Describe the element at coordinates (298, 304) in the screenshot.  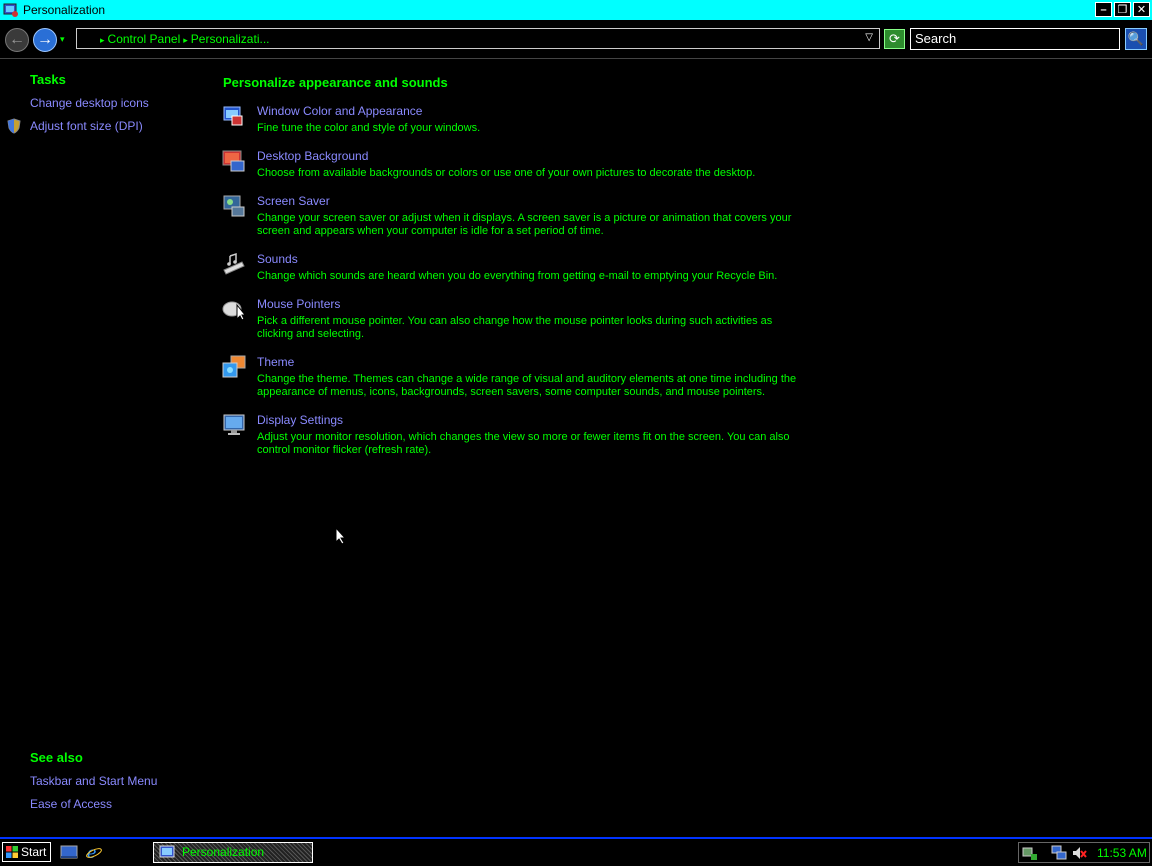
I see `mouse-pointers-link: Mouse Pointers` at that location.